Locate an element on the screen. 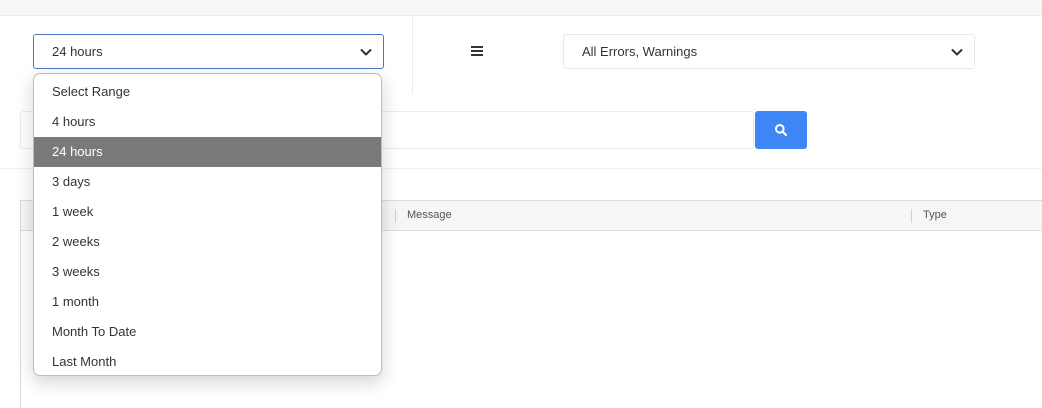 This screenshot has height=408, width=1042. hamburger-icon is located at coordinates (477, 51).